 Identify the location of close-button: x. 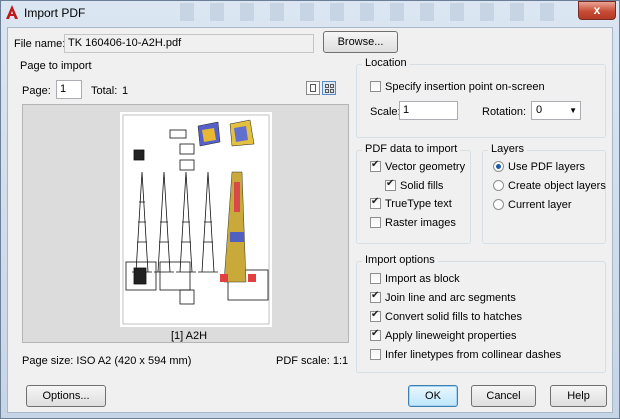
(597, 10).